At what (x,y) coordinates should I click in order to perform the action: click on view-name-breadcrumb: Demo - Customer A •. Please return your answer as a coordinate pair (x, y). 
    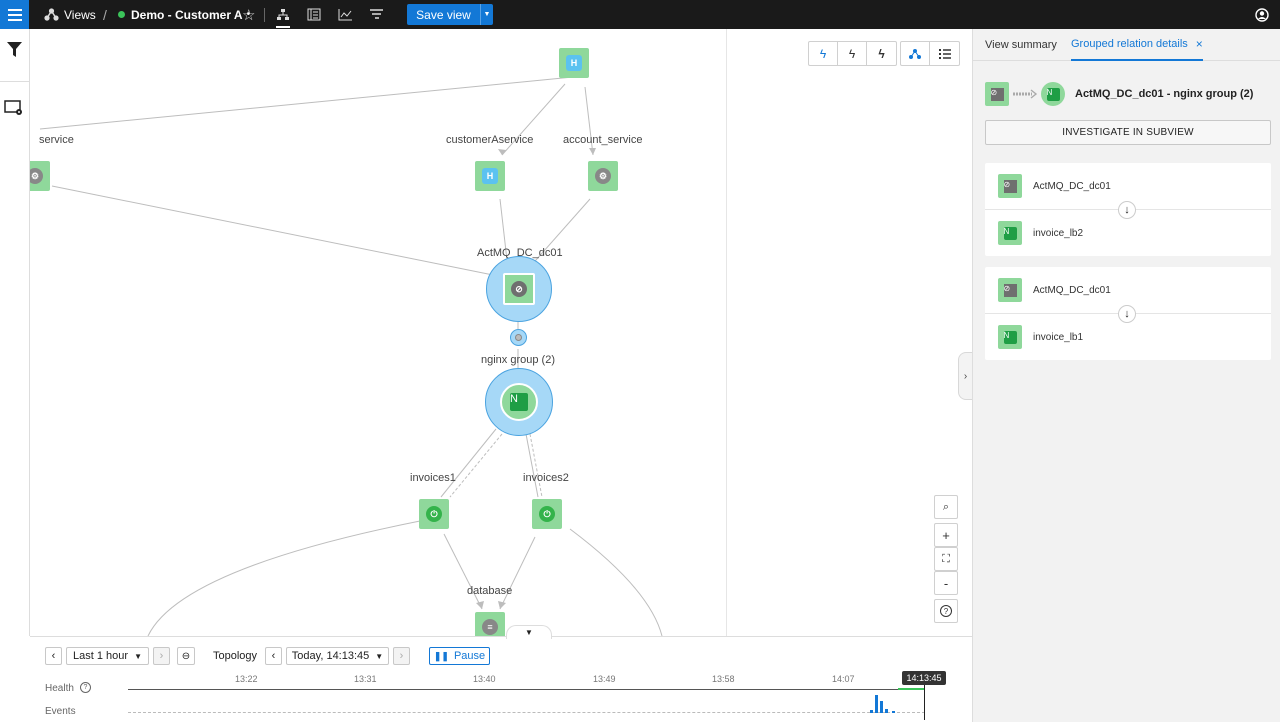
    Looking at the image, I should click on (184, 14).